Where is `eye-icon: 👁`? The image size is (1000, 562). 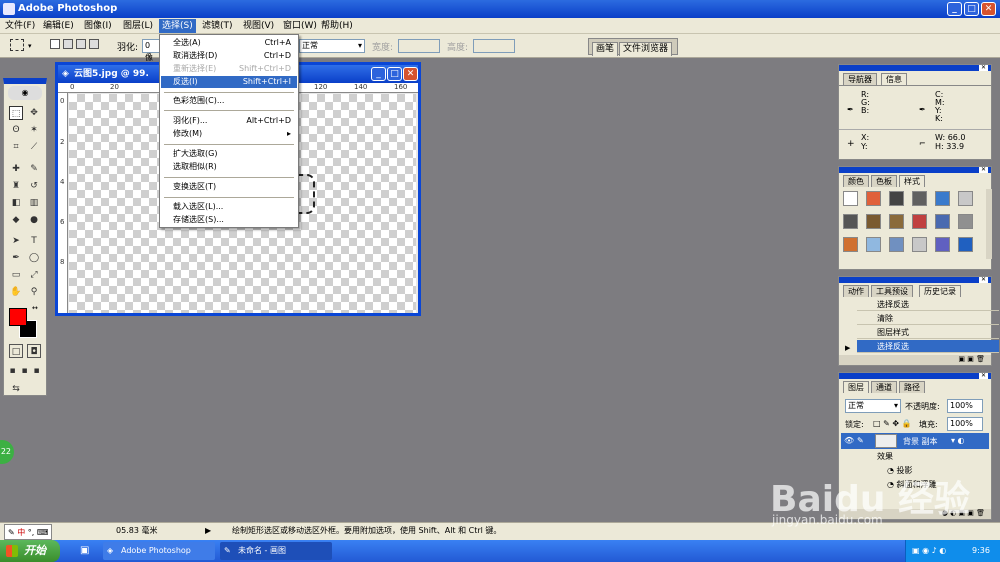 eye-icon: 👁 is located at coordinates (849, 440).